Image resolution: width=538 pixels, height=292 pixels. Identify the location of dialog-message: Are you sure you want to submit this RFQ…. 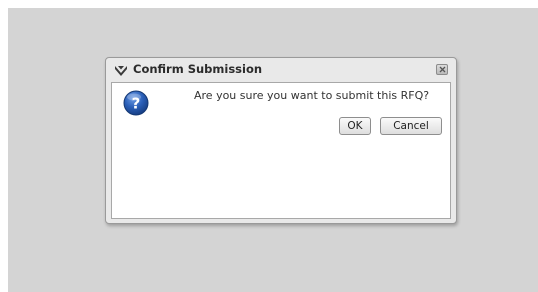
(312, 95).